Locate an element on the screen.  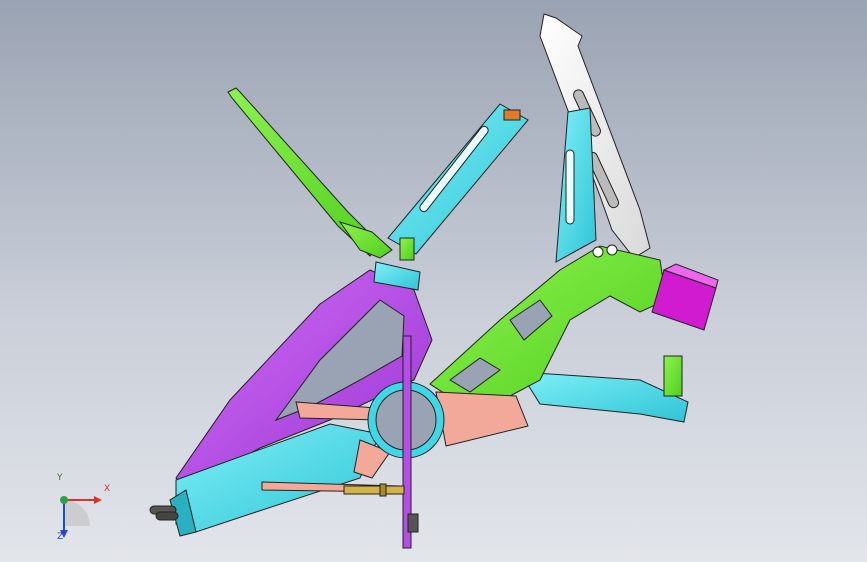
brass-pin is located at coordinates (374, 490).